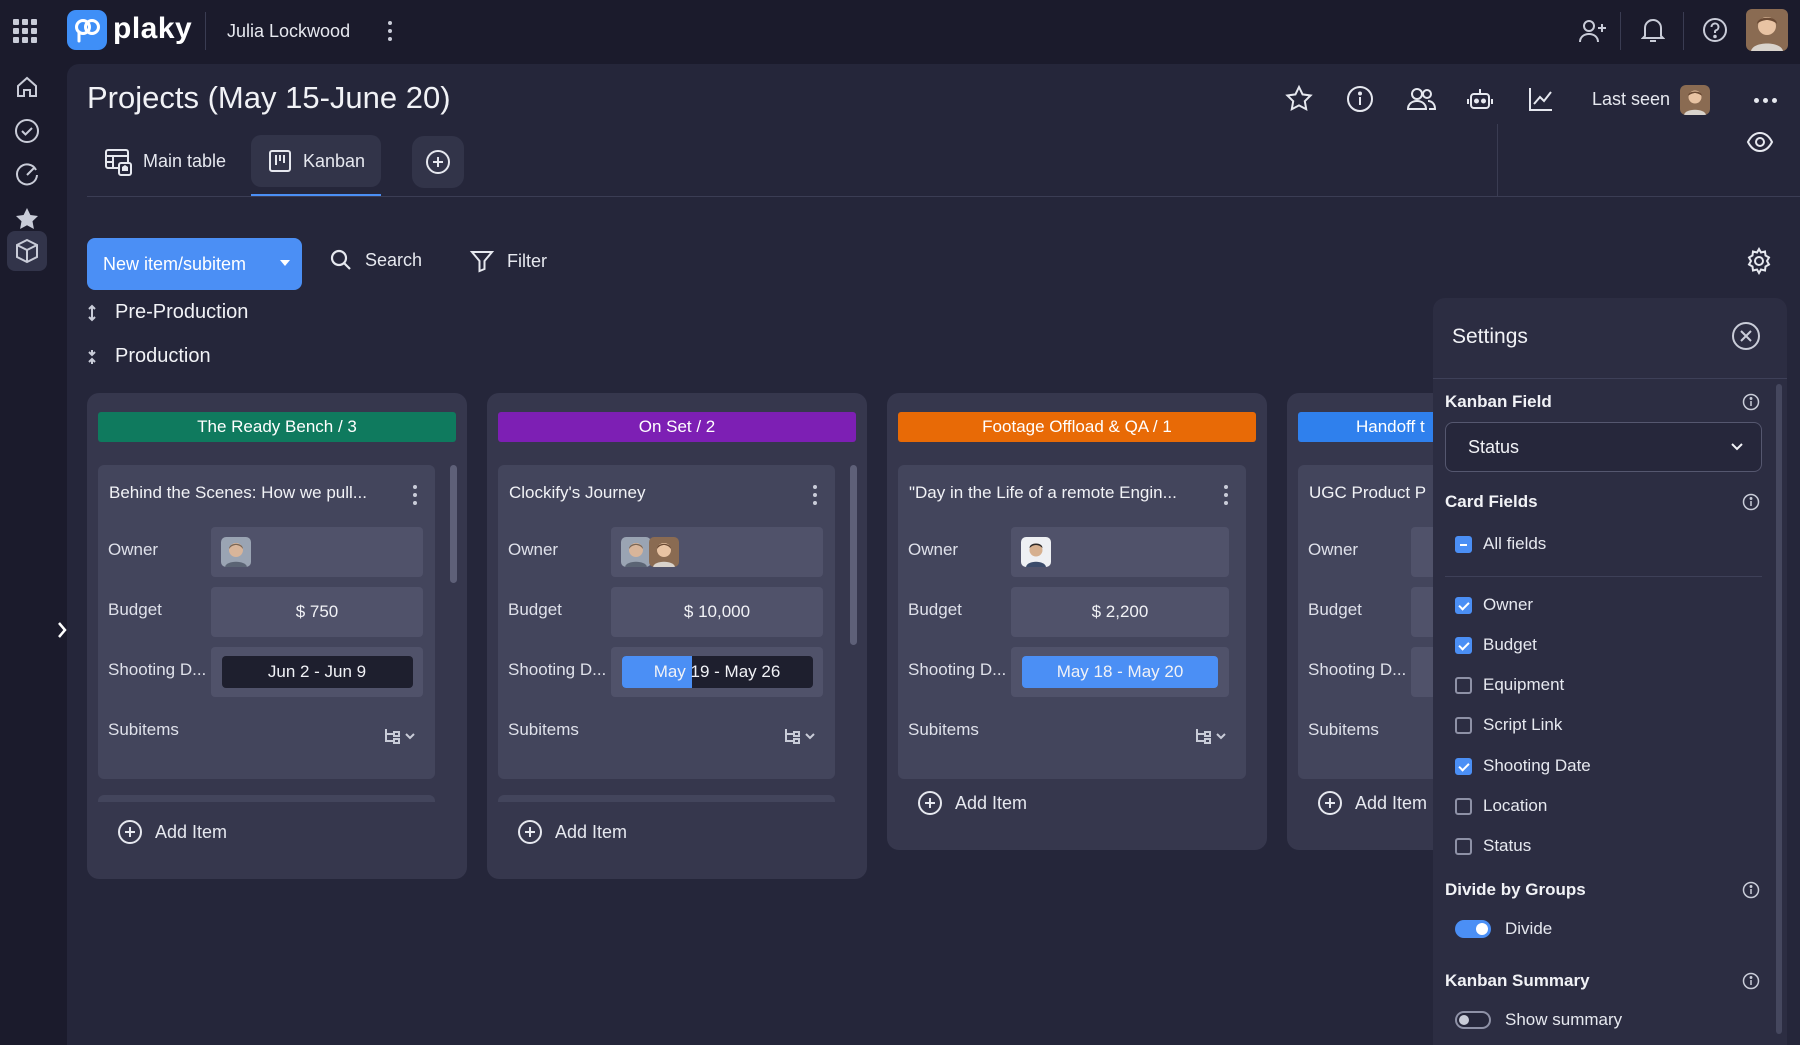 The image size is (1800, 1045). What do you see at coordinates (717, 672) in the screenshot?
I see `shooting-date-field: May 19 - May 26` at bounding box center [717, 672].